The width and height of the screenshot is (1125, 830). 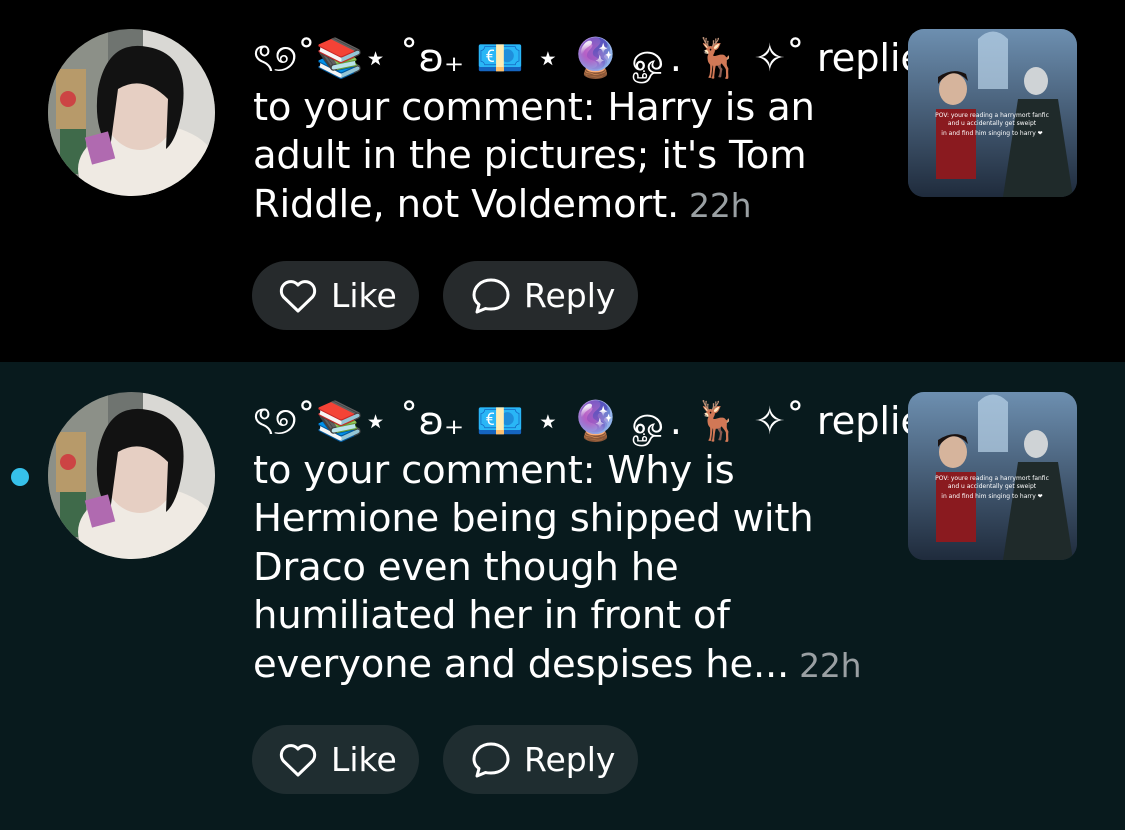 I want to click on comment-line-text: Riddle, not Voldemort., so click(x=466, y=204).